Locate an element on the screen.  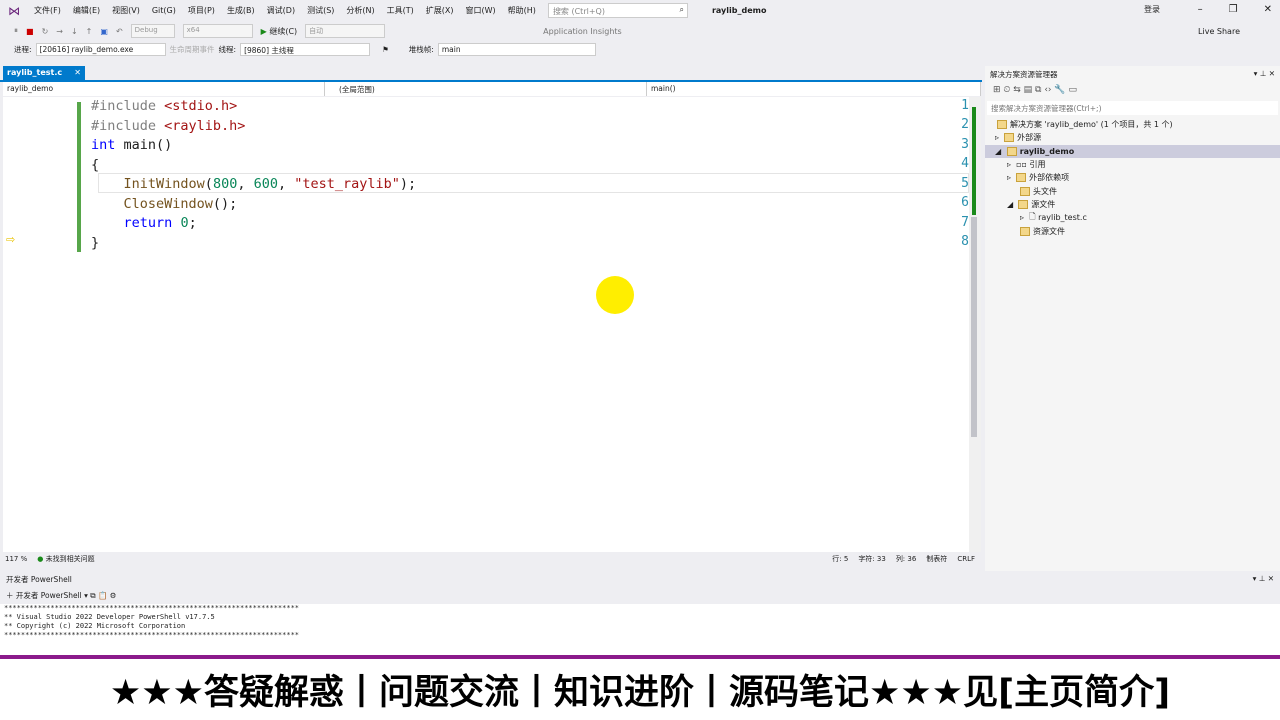
tree-label: raylib_test.c is located at coordinates (1062, 218).